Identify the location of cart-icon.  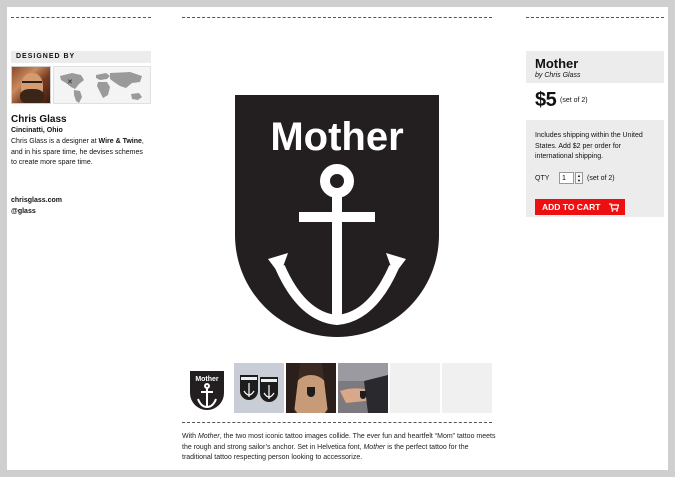
(614, 207).